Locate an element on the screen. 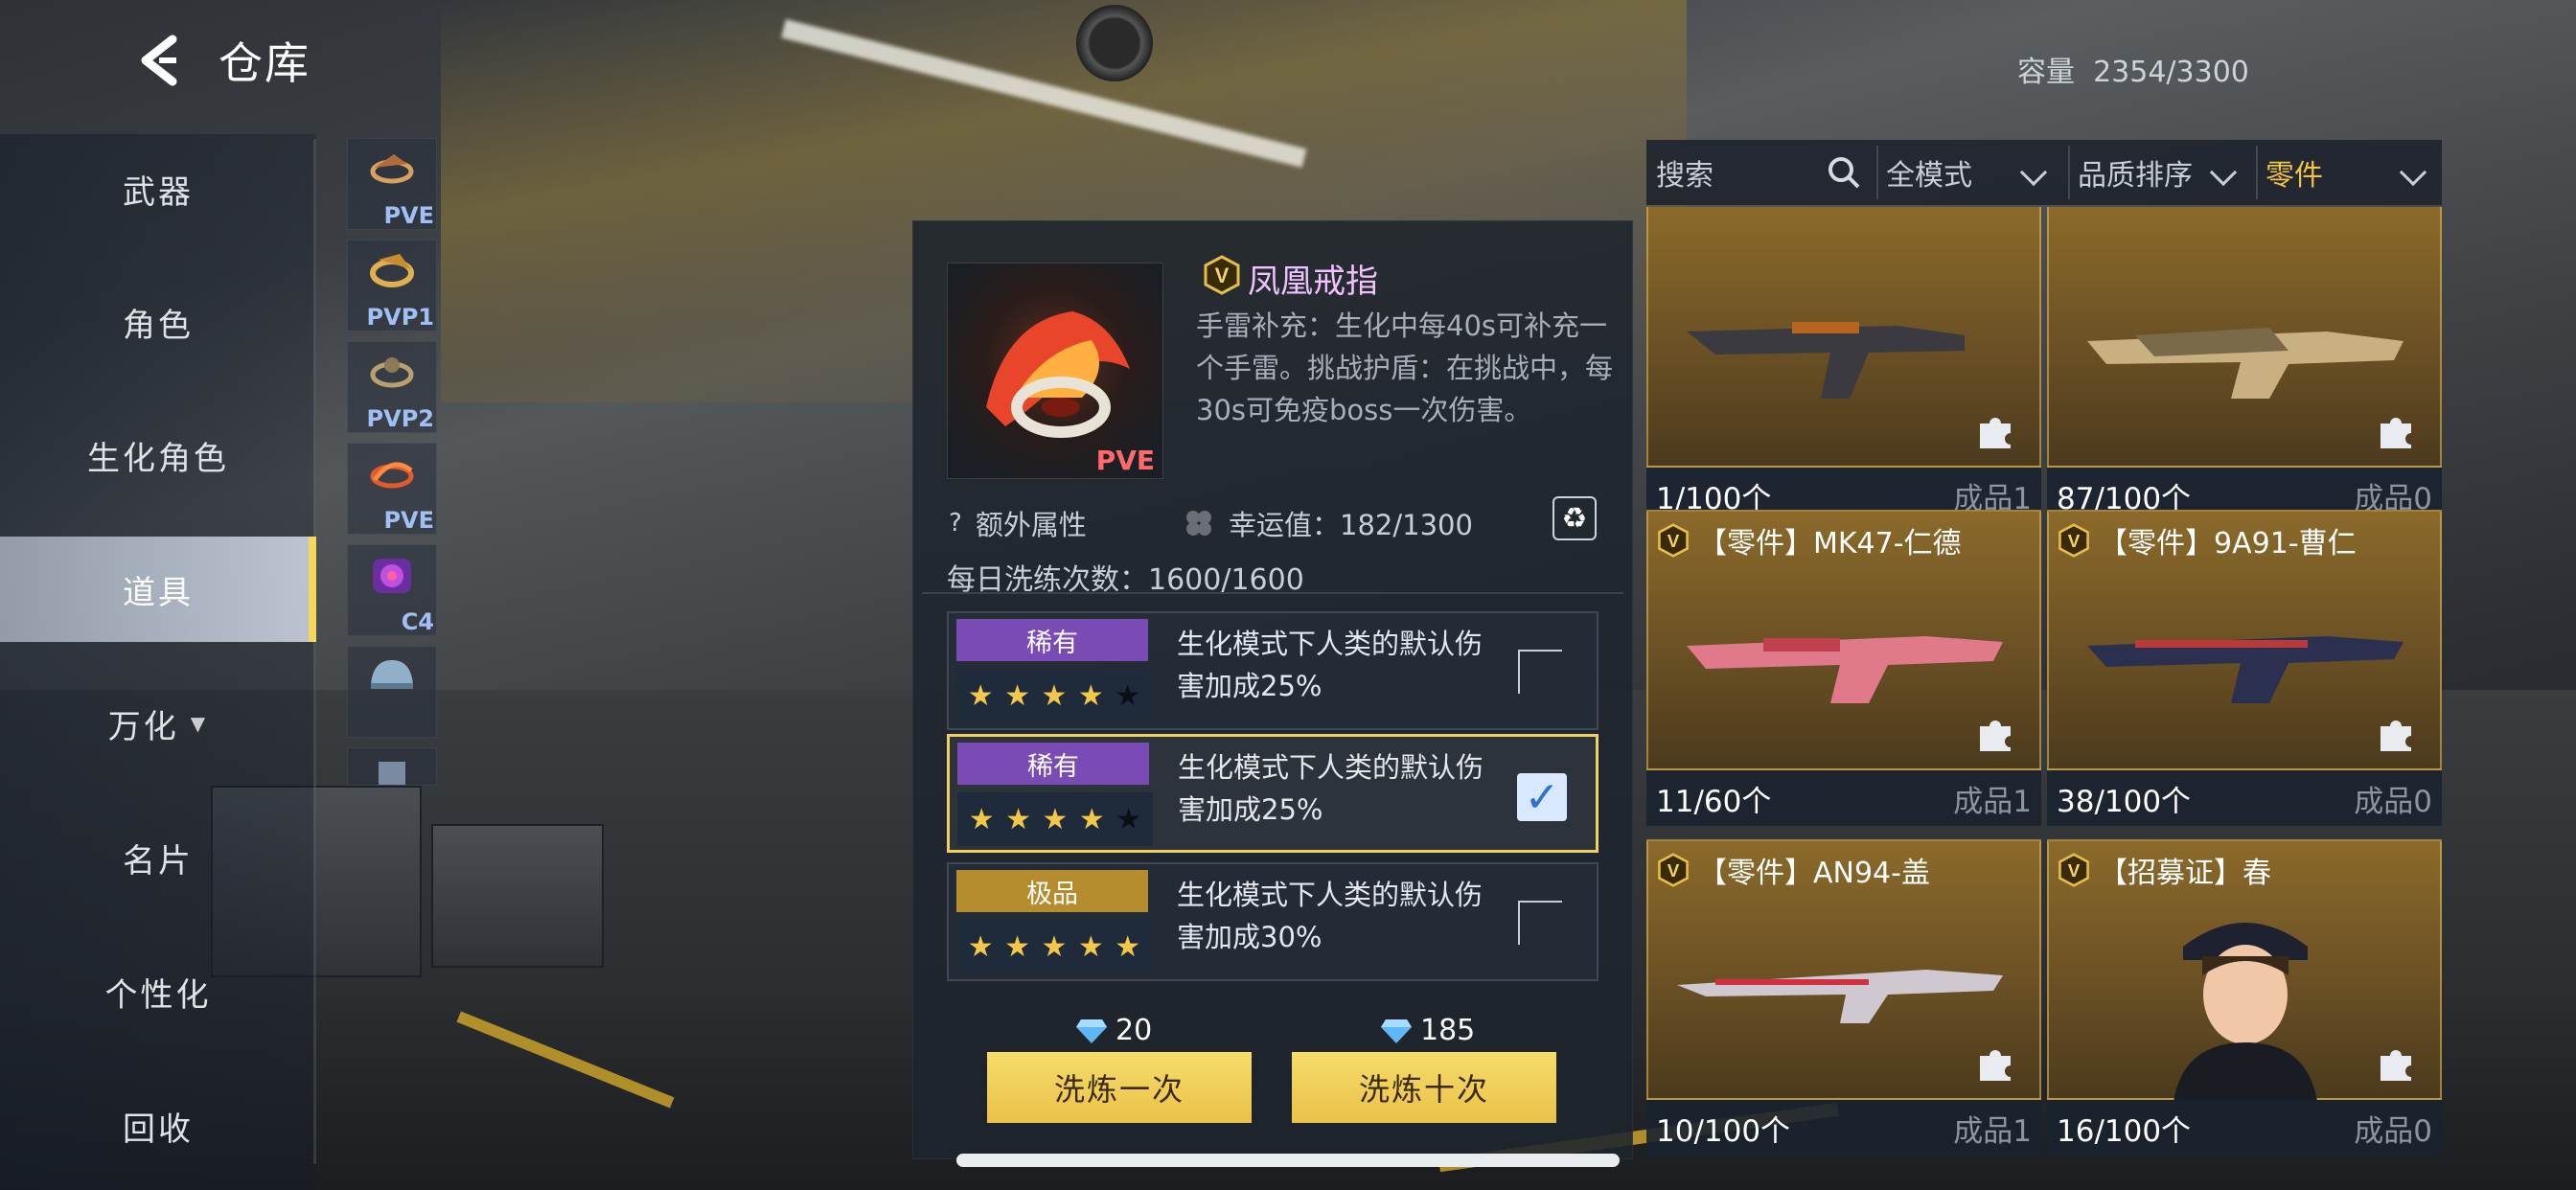 This screenshot has height=1190, width=2576. inventory-card: V 【零件】MK47-仁德 11/60个 成品1 is located at coordinates (1843, 668).